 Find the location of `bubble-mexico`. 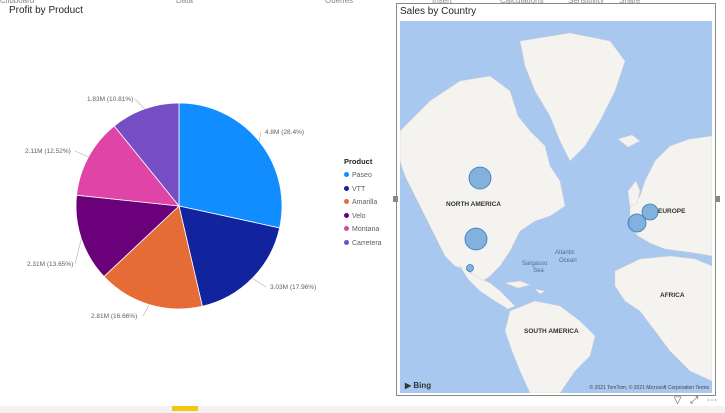

bubble-mexico is located at coordinates (470, 268).